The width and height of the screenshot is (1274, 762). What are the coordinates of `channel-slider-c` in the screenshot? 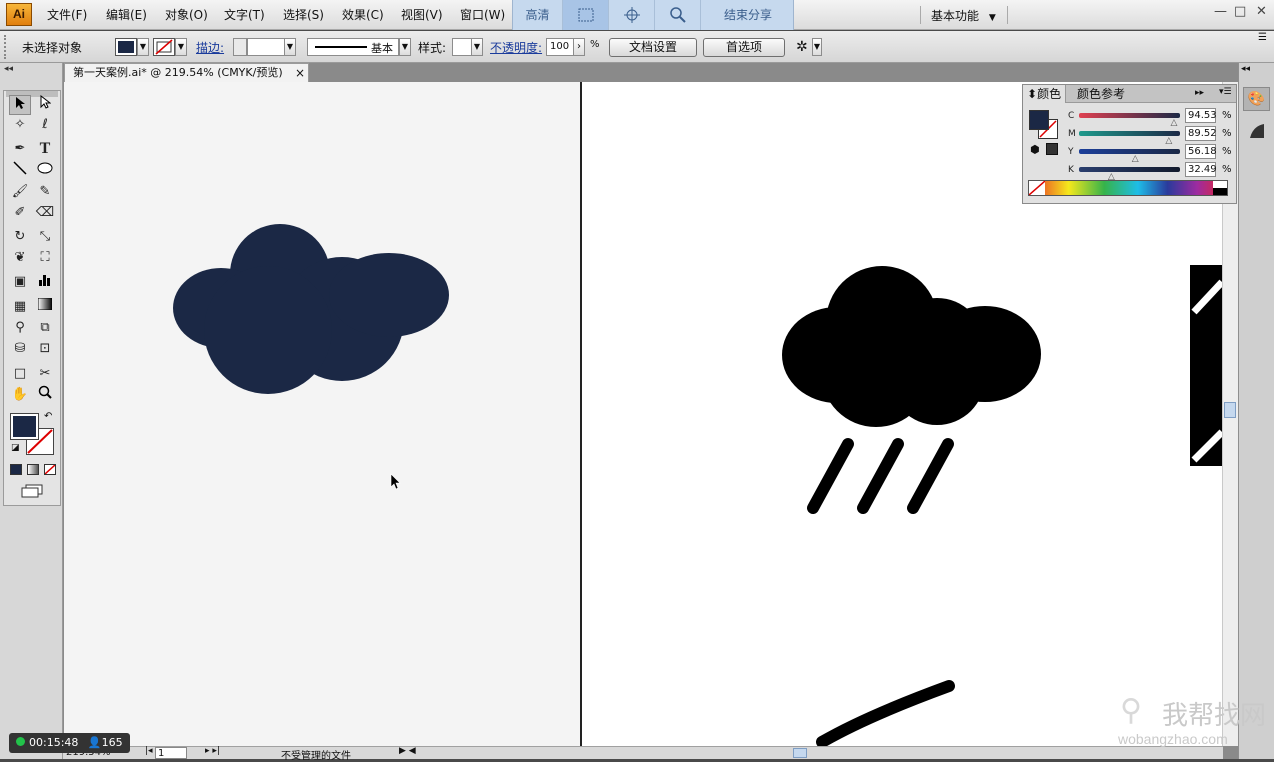 It's located at (1129, 115).